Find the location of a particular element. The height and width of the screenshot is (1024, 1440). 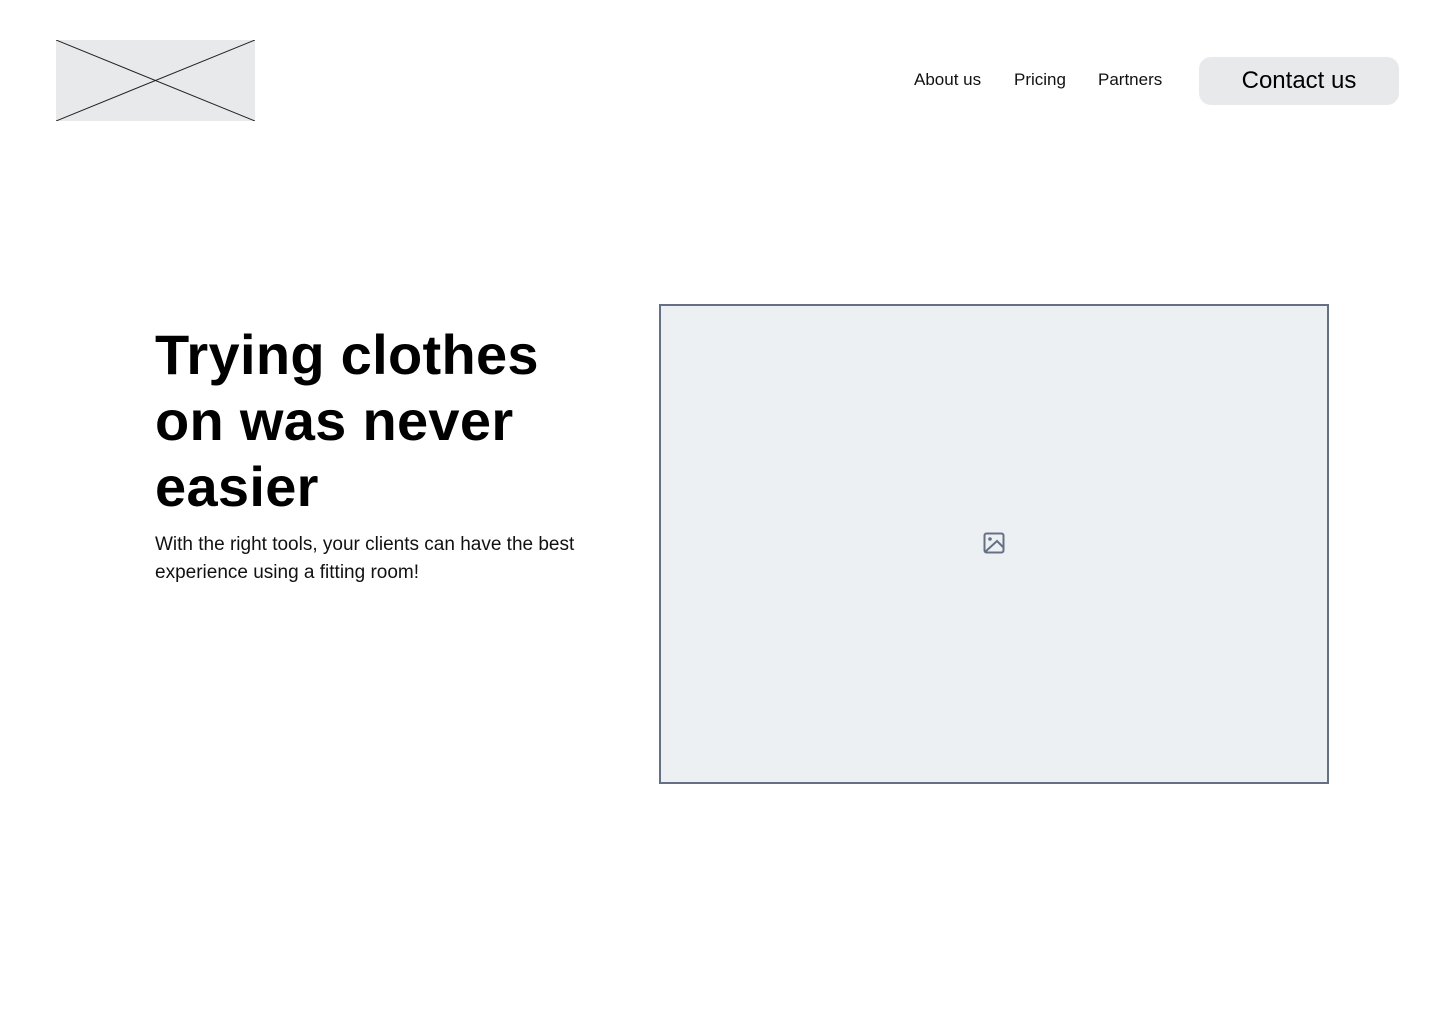

placeholder-x-icon is located at coordinates (155, 80).